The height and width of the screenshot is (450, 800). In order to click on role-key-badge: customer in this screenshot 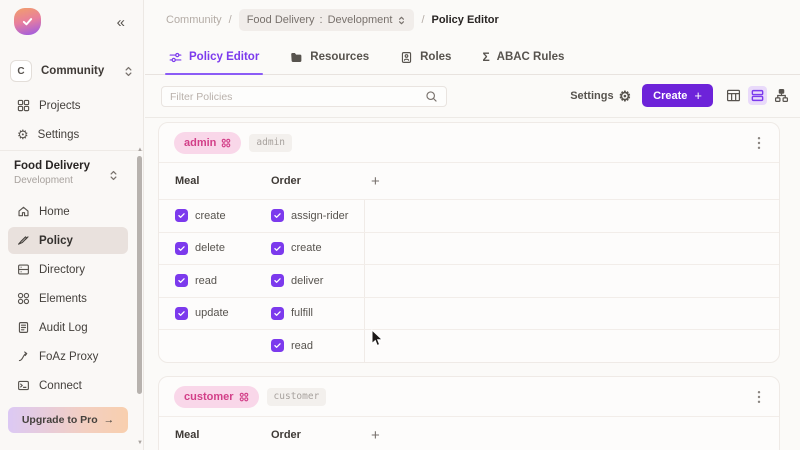, I will do `click(296, 396)`.